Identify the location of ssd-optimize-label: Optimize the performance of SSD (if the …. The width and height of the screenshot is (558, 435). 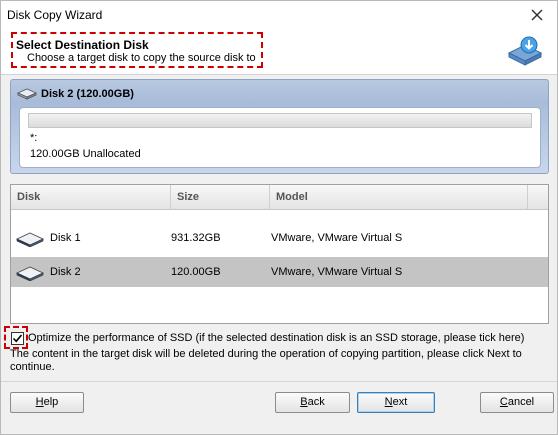
(276, 338).